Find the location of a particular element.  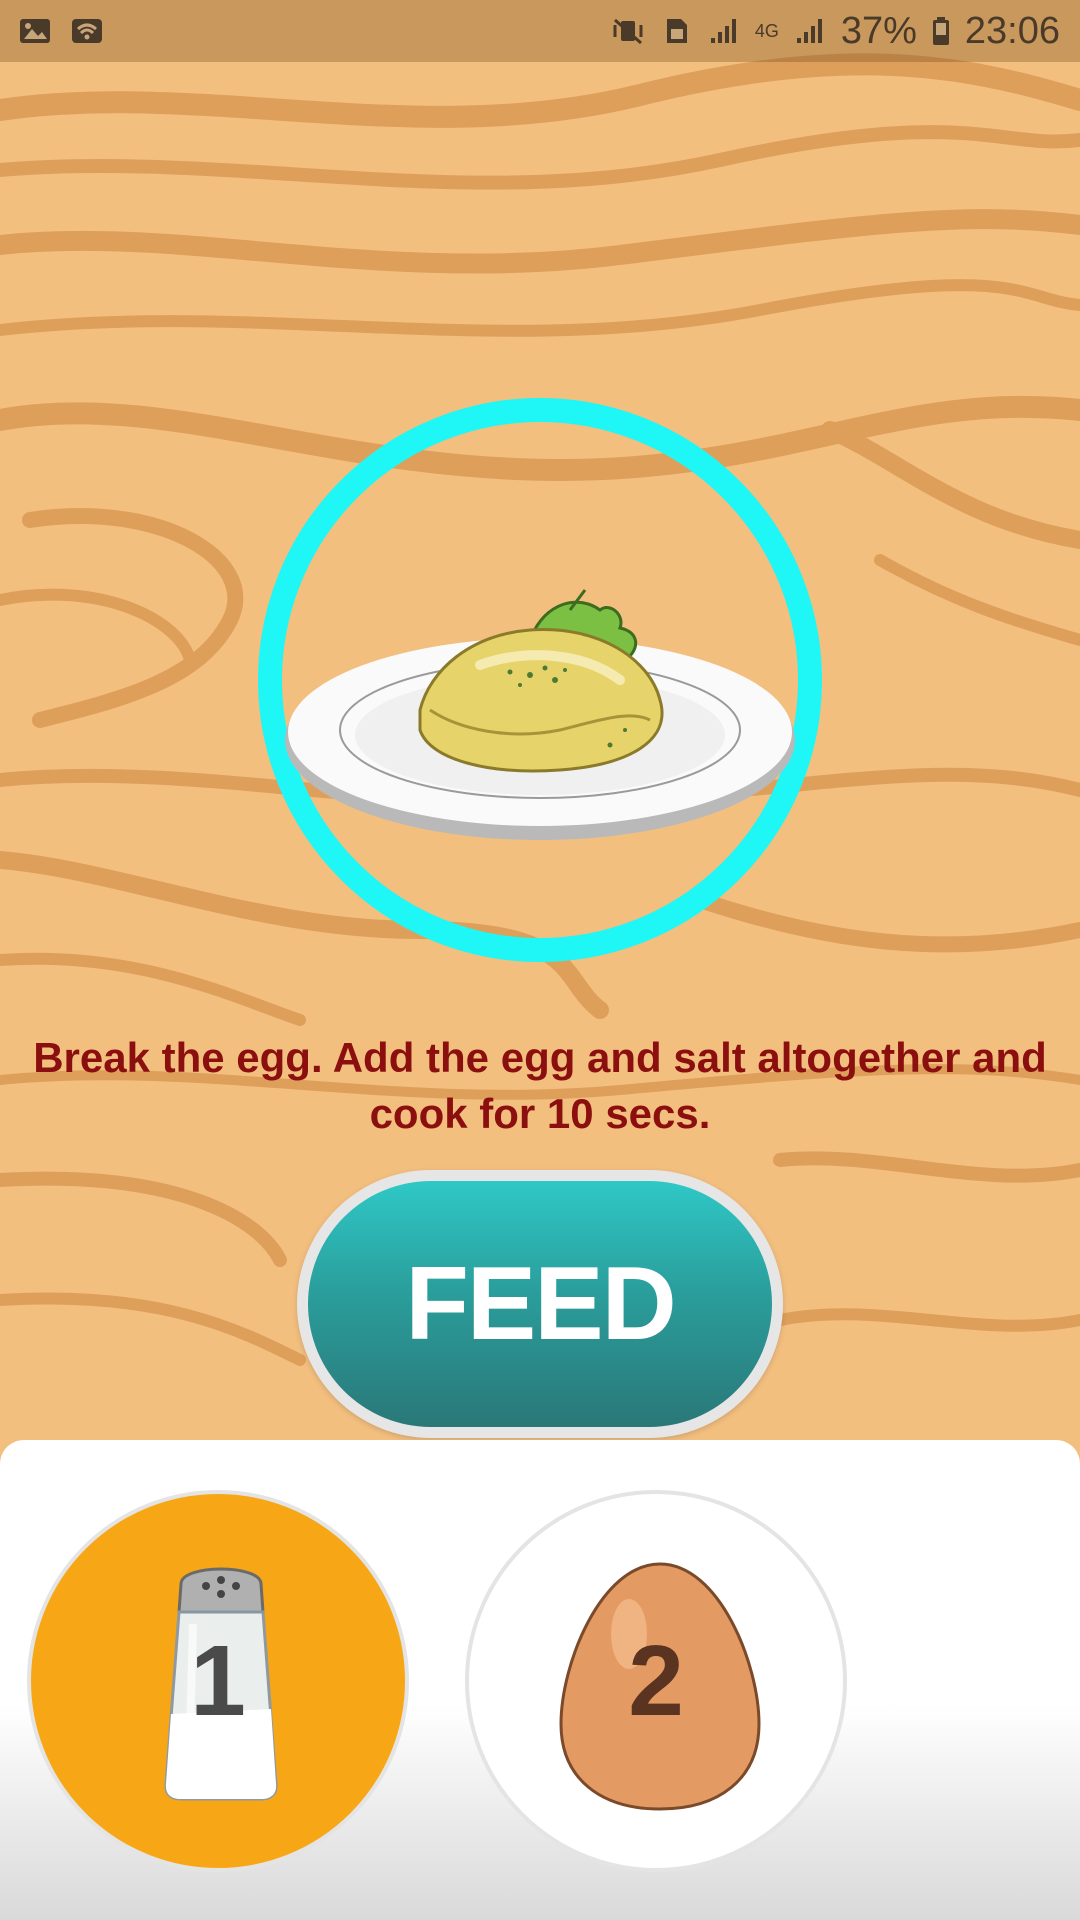

ingredient-count-egg: 2 is located at coordinates (656, 1680).